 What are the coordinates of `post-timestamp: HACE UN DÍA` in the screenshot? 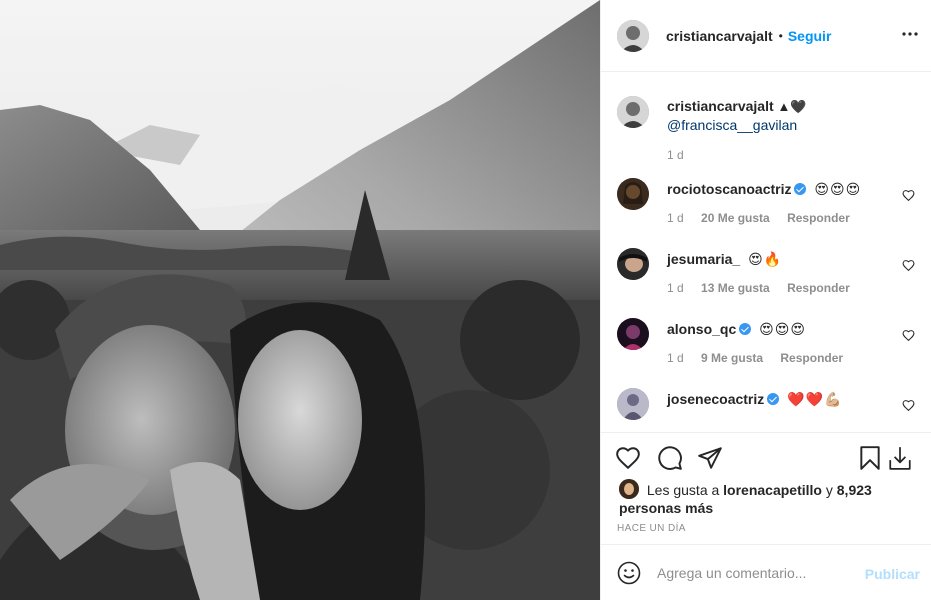 It's located at (651, 528).